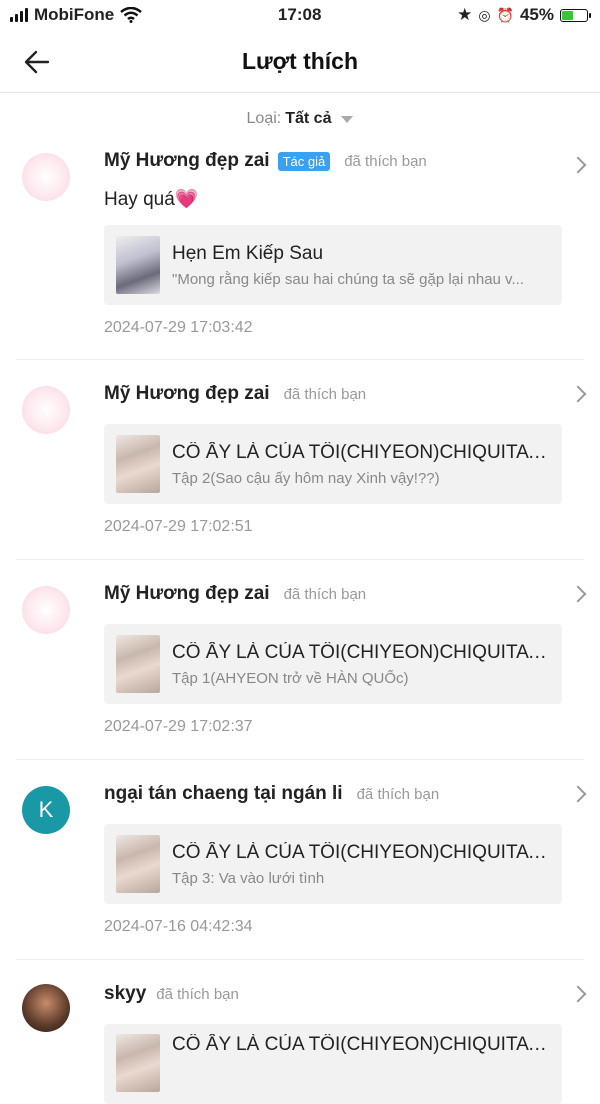  Describe the element at coordinates (178, 926) in the screenshot. I see `timestamp: 2024-07-16 04:42:34` at that location.